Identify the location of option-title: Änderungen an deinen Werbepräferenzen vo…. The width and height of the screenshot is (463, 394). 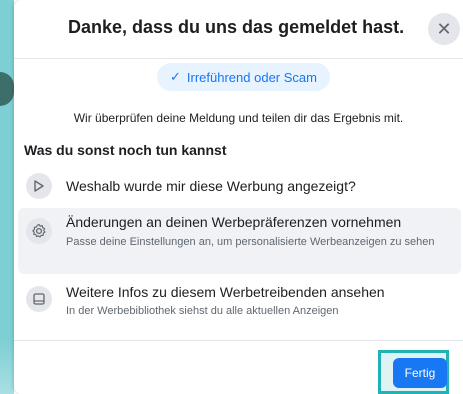
(234, 222).